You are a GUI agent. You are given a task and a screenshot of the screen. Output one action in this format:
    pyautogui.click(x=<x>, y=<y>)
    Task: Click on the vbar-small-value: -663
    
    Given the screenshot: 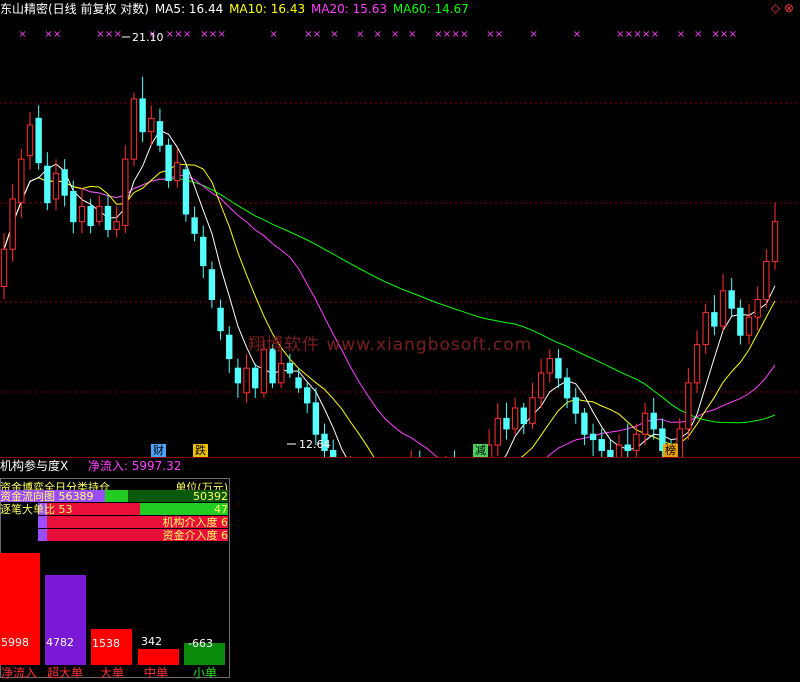 What is the action you would take?
    pyautogui.click(x=200, y=643)
    